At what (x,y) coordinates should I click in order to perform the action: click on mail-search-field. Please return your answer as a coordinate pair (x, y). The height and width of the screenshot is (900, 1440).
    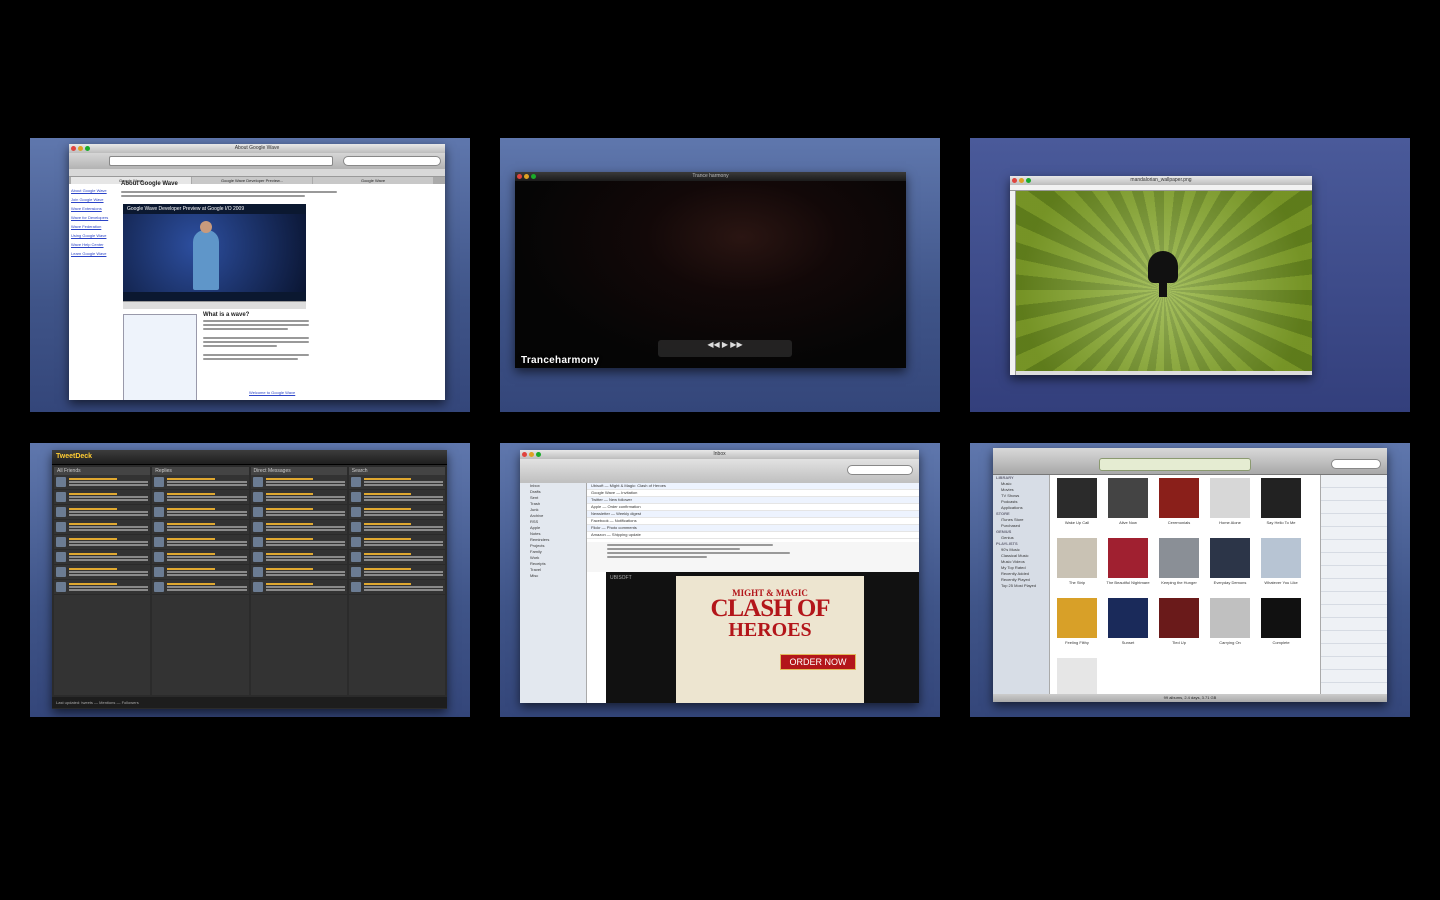
    Looking at the image, I should click on (880, 470).